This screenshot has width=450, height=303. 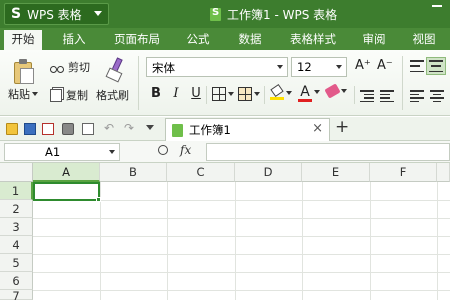 I want to click on title-bar: S WPS 表格 工作簿1 - WPS 表格, so click(x=225, y=14).